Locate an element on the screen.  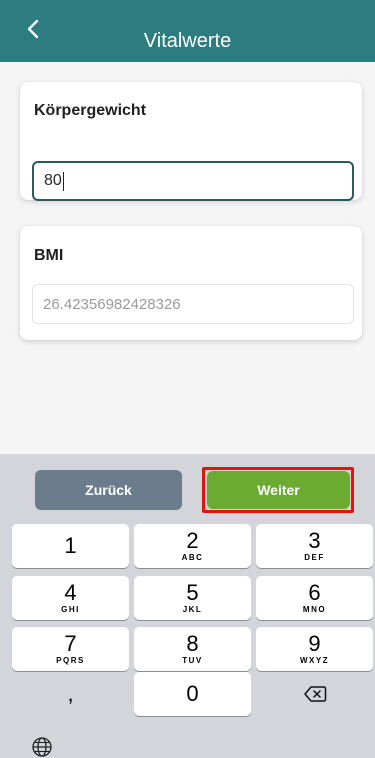
next-button: Weiter is located at coordinates (278, 490).